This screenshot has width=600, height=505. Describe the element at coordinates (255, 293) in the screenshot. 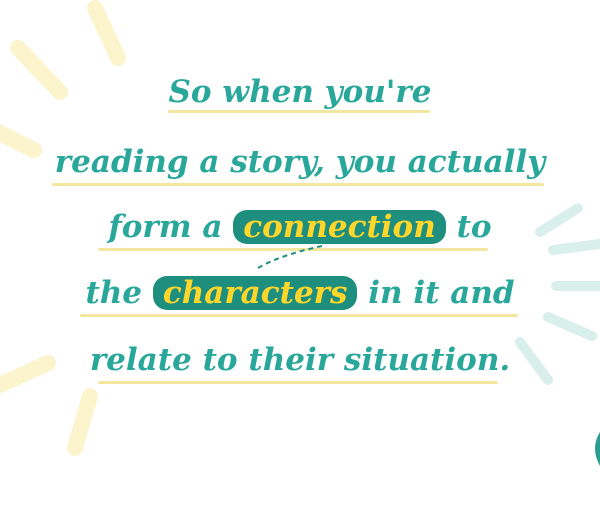

I see `highlight-characters: characters` at that location.